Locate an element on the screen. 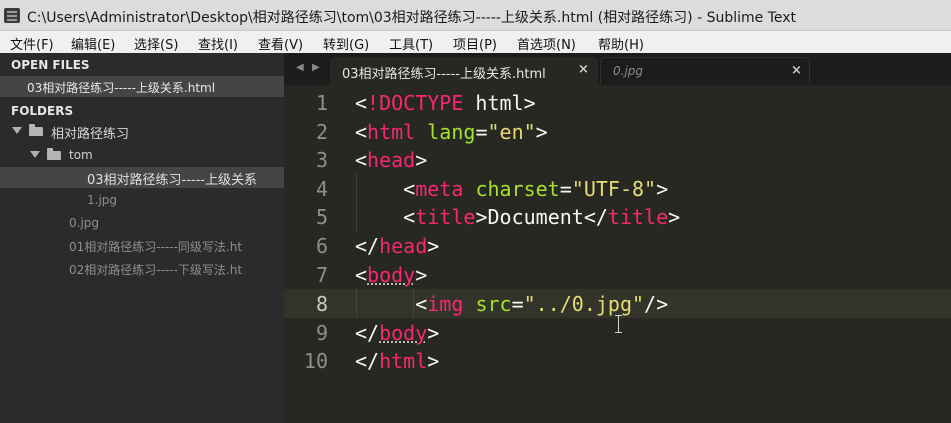  line-number: 10 is located at coordinates (315, 361).